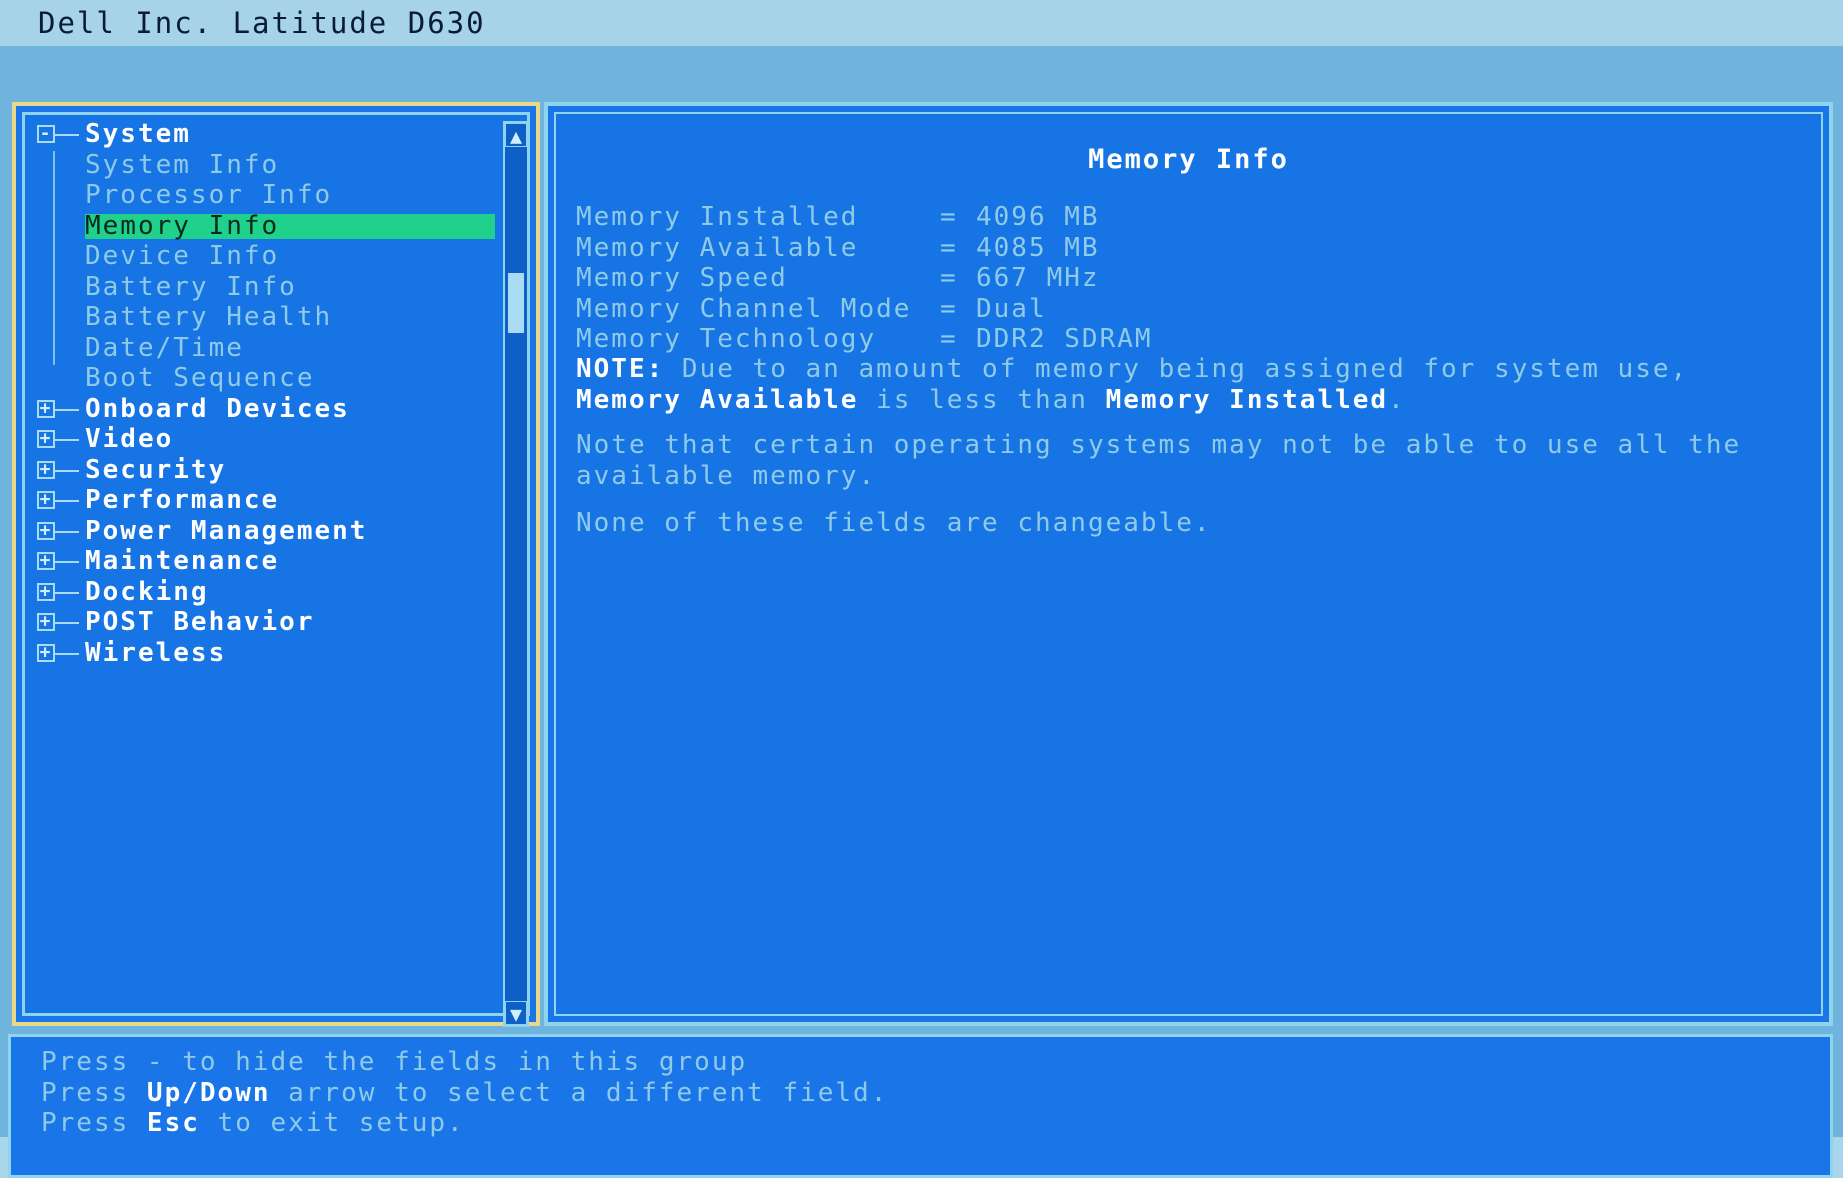 The height and width of the screenshot is (1178, 1843). I want to click on tree-group-video: + Video, so click(268, 439).